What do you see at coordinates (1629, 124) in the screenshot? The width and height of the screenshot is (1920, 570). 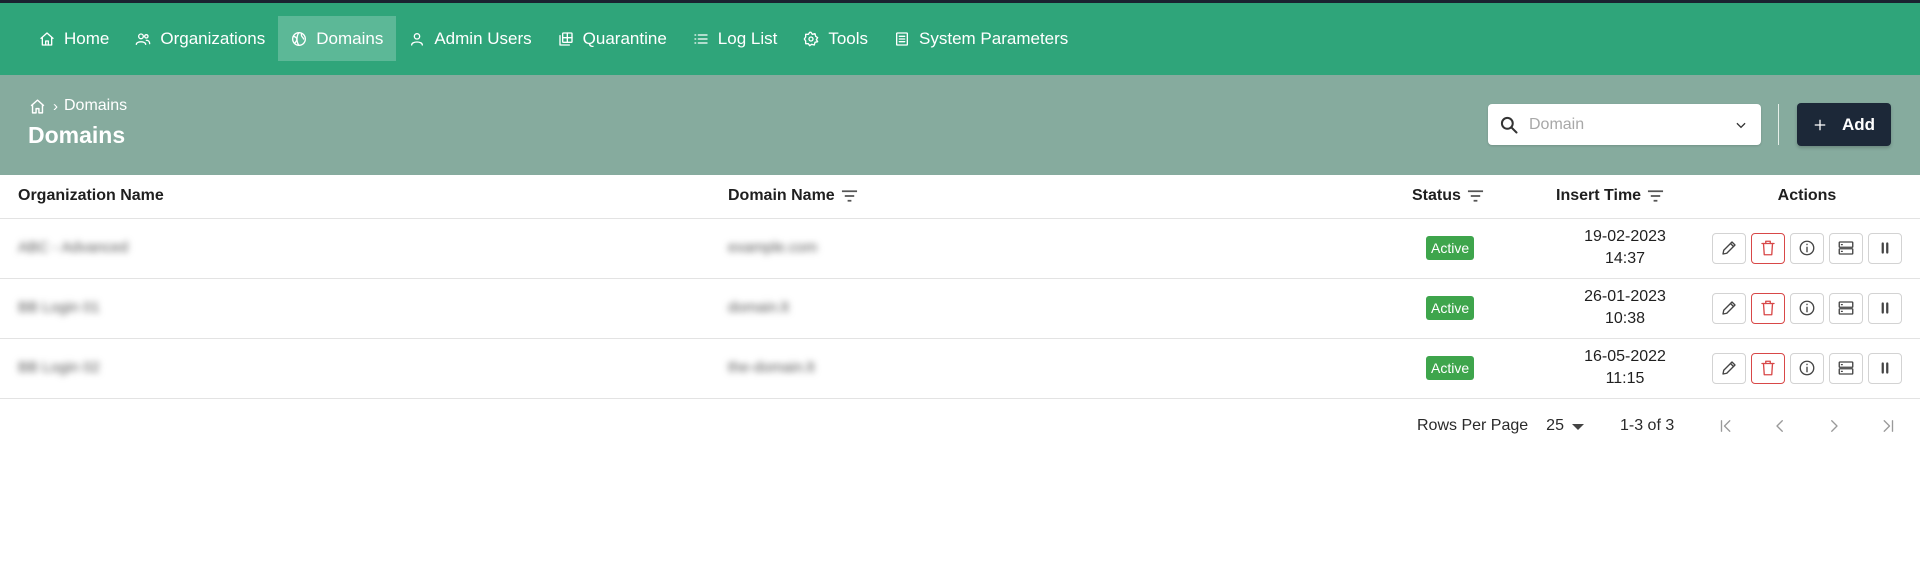 I see `search-input` at bounding box center [1629, 124].